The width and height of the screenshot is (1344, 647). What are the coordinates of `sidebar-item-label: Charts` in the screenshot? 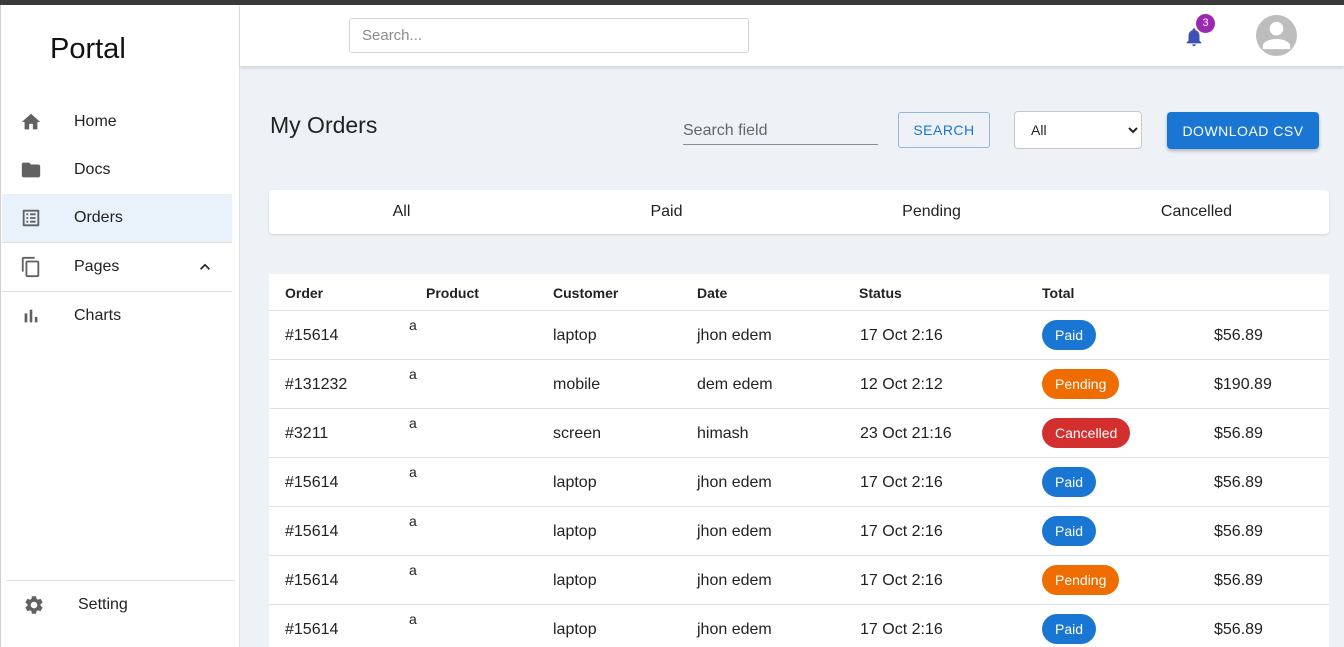 It's located at (98, 315).